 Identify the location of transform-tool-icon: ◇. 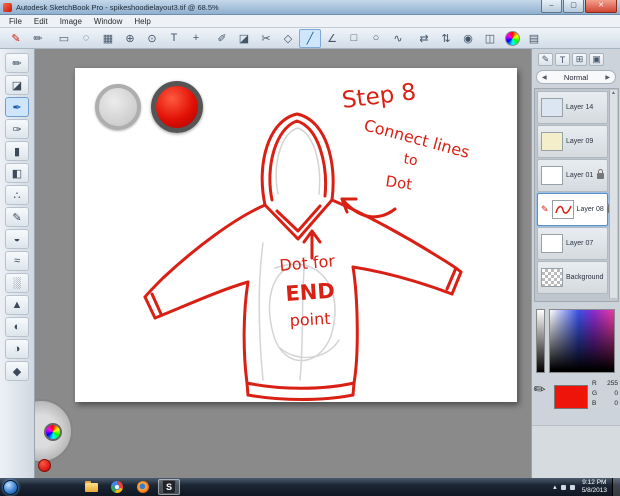
(288, 38).